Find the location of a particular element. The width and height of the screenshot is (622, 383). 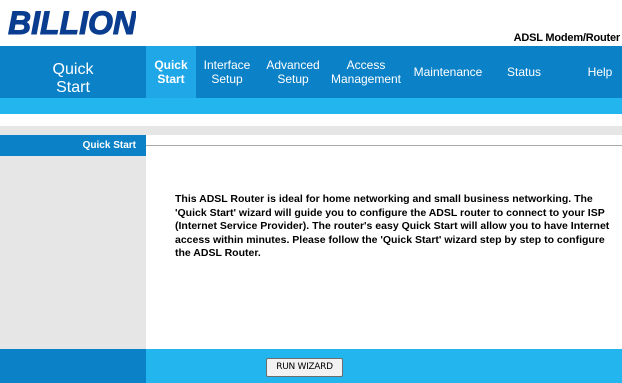

divider-bar is located at coordinates (311, 130).